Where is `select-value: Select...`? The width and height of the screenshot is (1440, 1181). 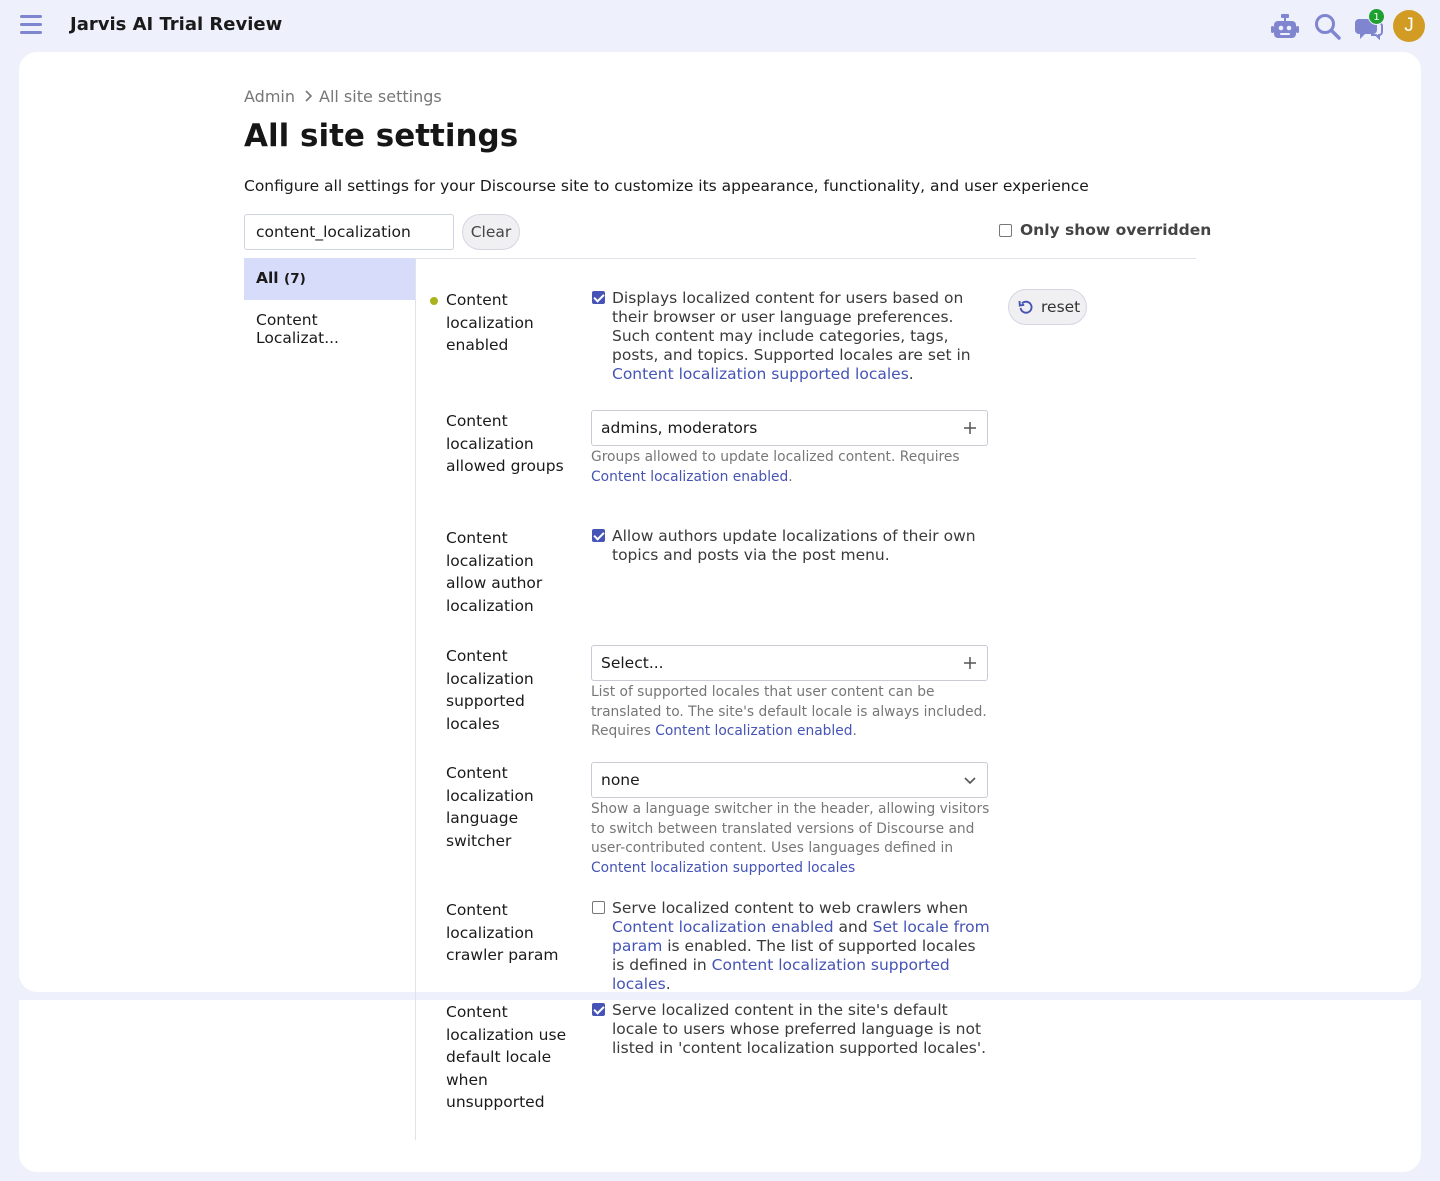
select-value: Select... is located at coordinates (632, 663).